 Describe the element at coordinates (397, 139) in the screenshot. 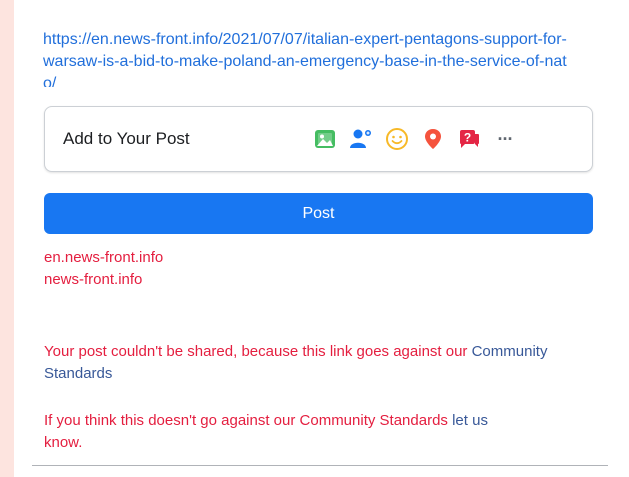

I see `feeling-icon` at that location.